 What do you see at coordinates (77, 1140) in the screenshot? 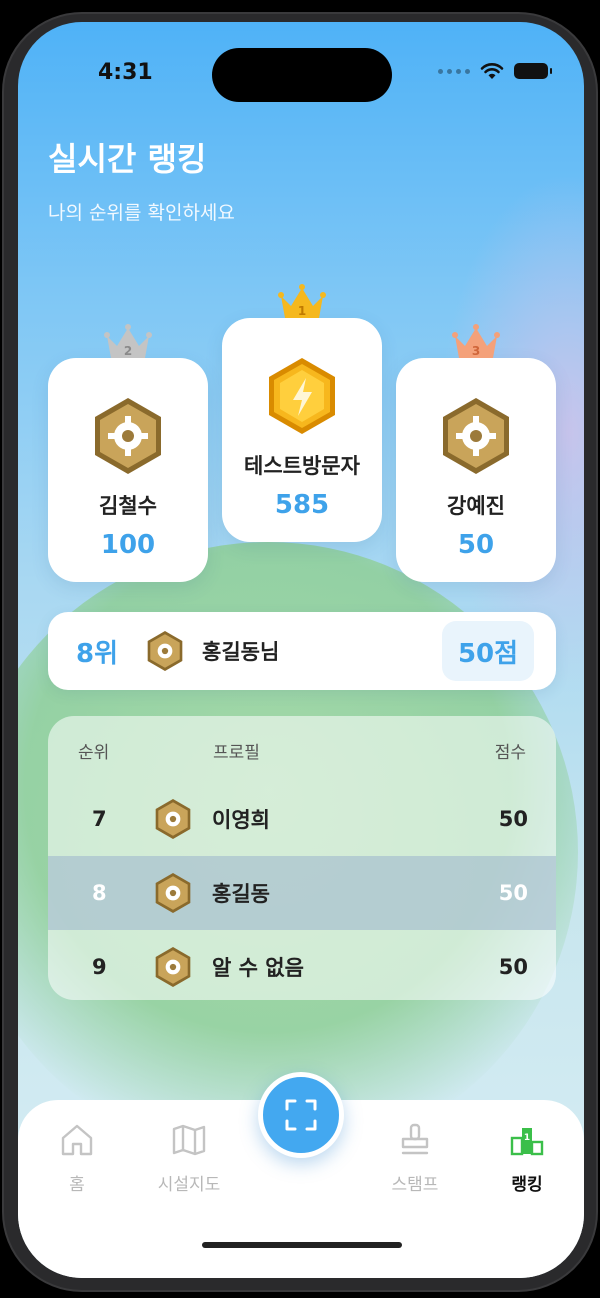
I see `home-icon` at bounding box center [77, 1140].